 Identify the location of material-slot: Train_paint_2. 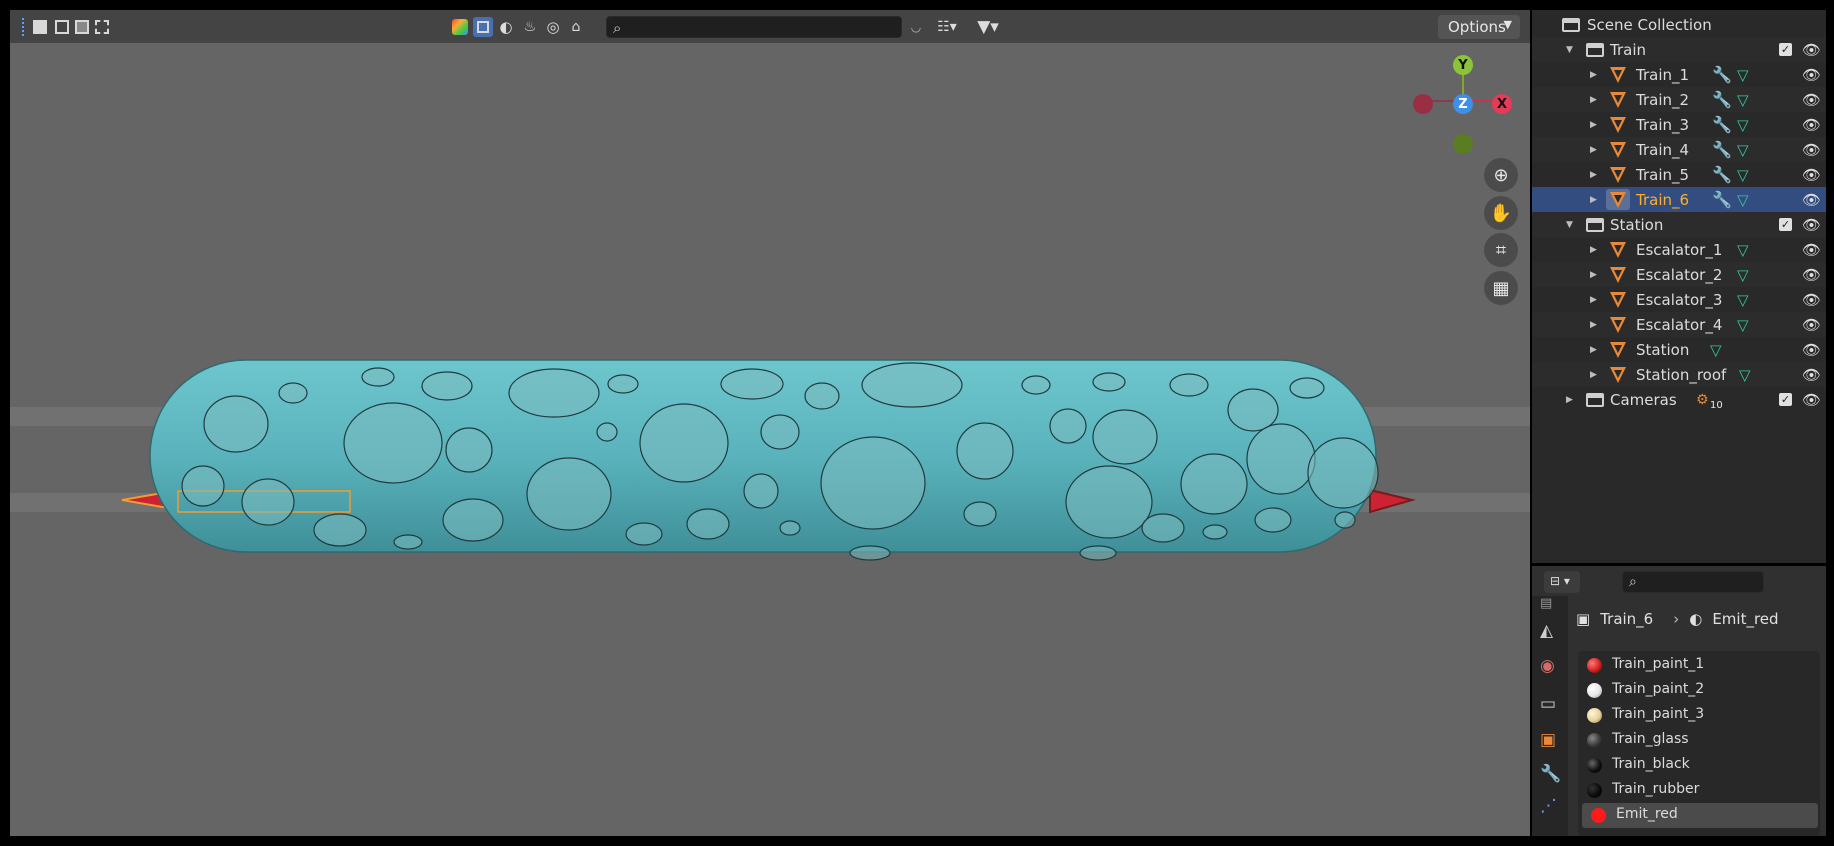
(1696, 690).